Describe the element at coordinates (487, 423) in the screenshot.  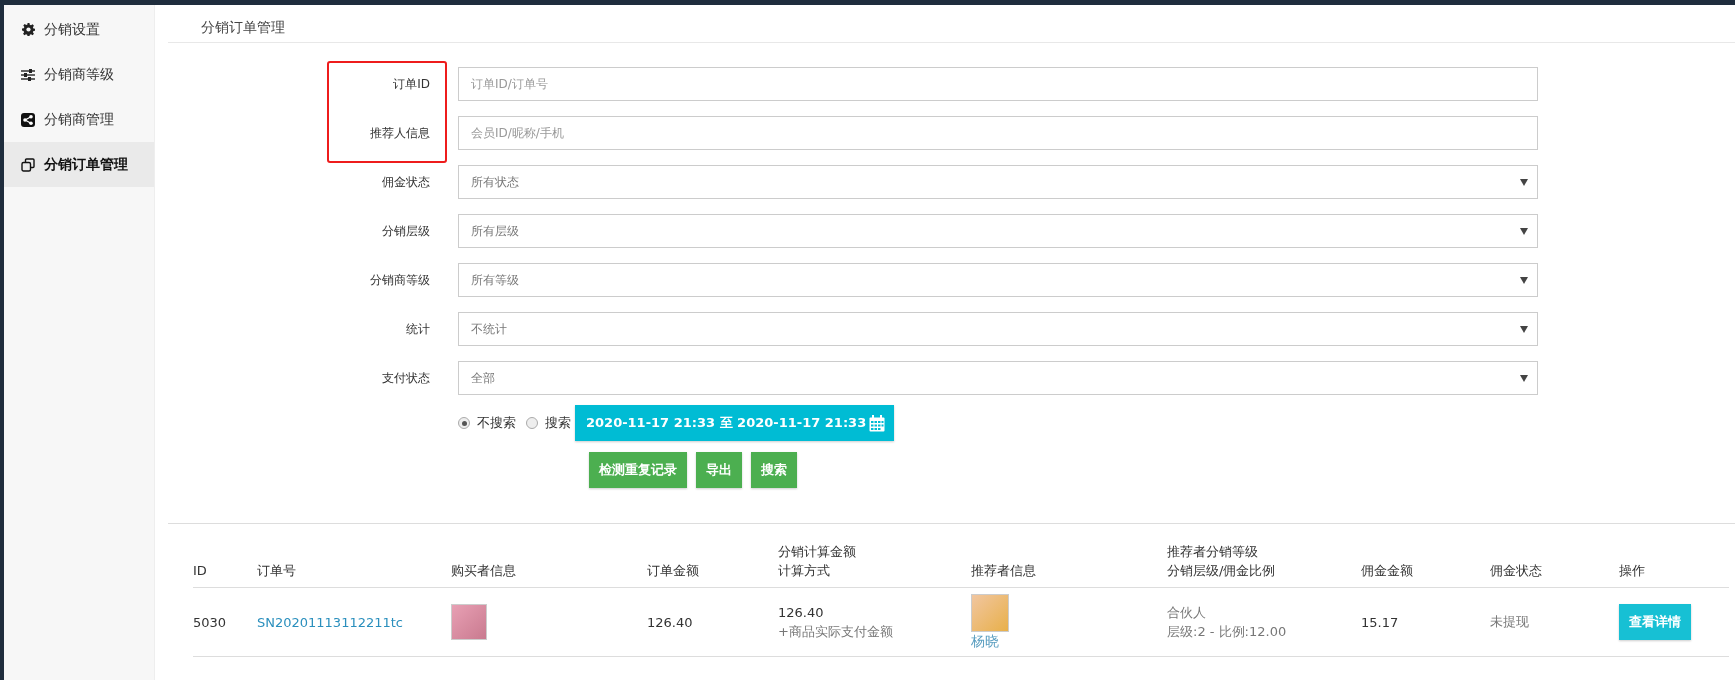
I see `radio-option: 不搜索` at that location.